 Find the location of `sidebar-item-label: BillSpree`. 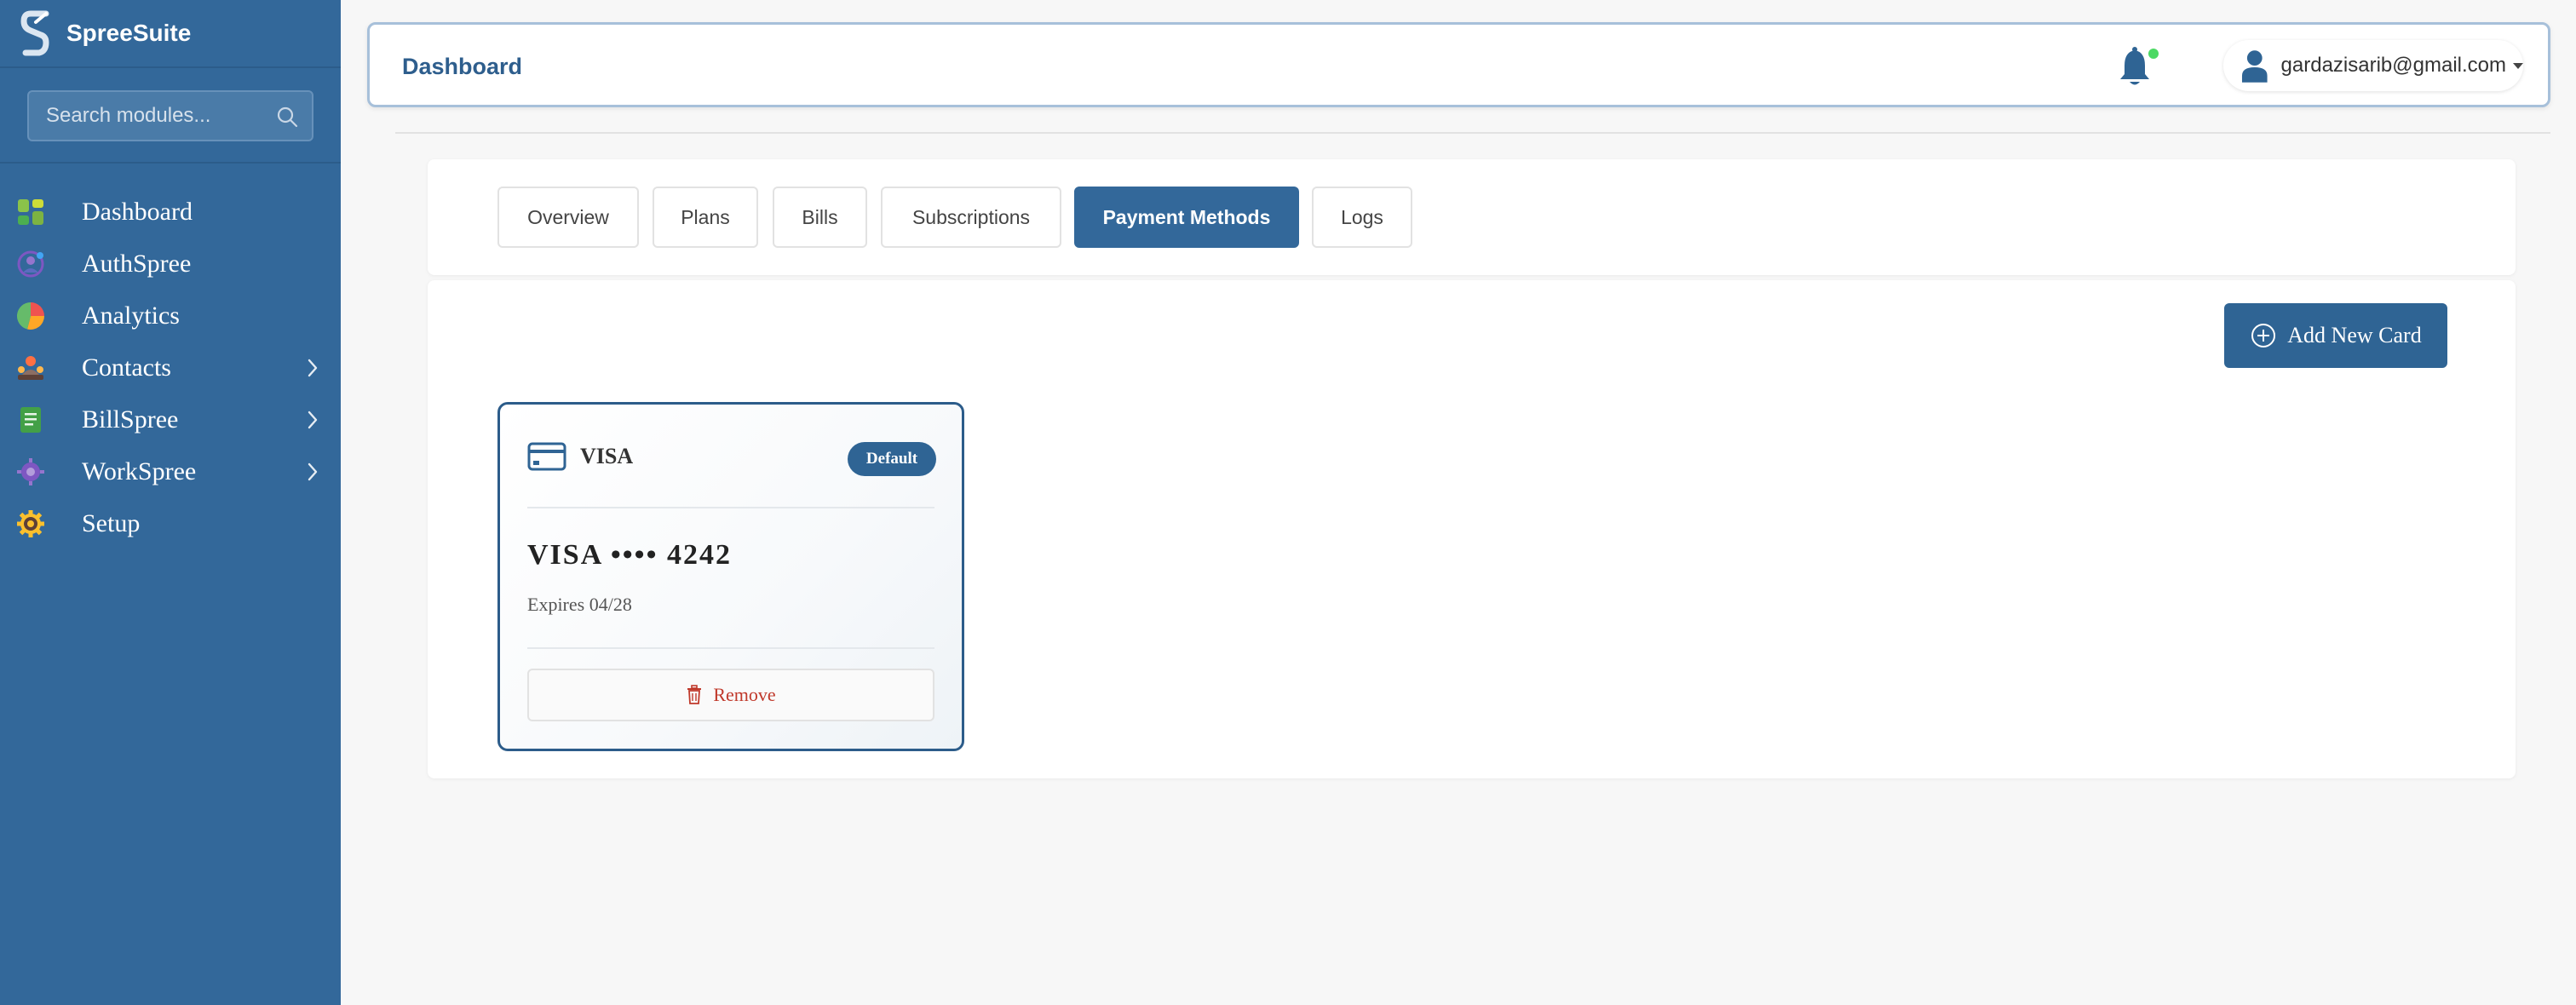

sidebar-item-label: BillSpree is located at coordinates (131, 419).